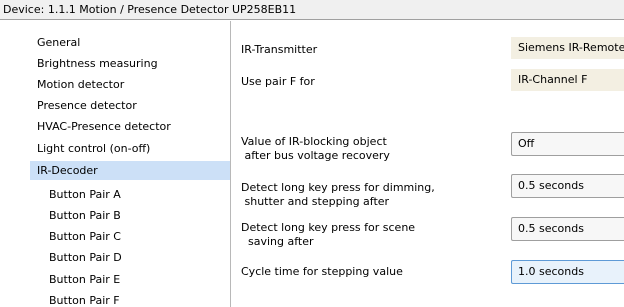  I want to click on ir-blocking-dropdown: Off, so click(567, 144).